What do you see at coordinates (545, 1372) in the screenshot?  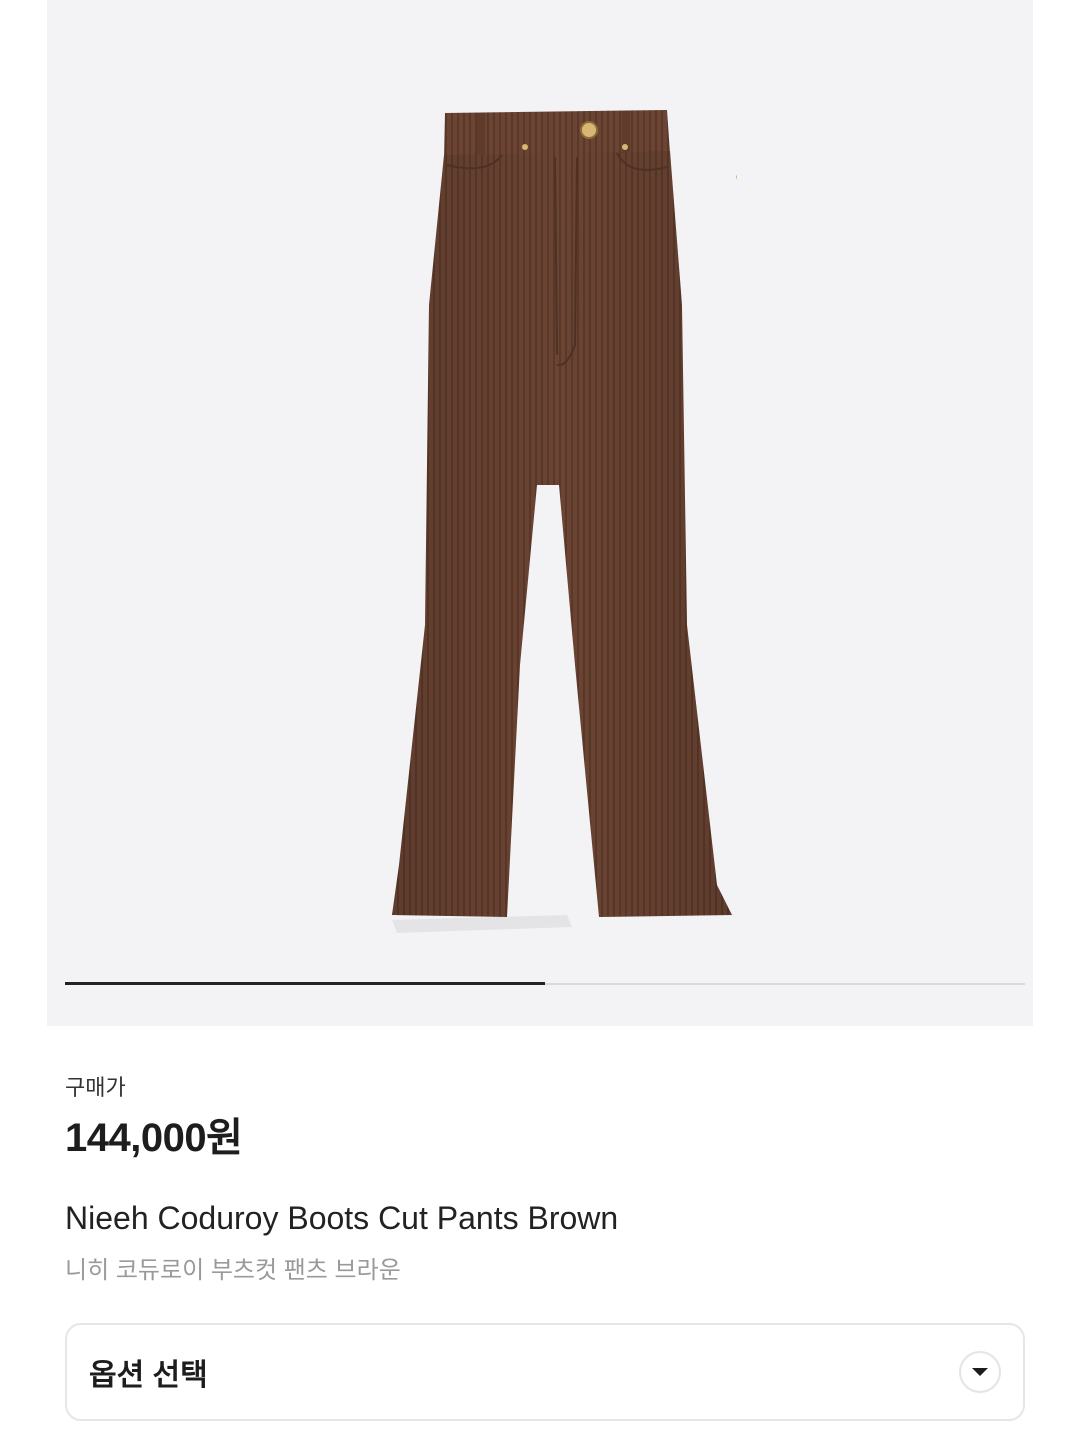 I see `option-select-dropdown: 옵션 선택` at bounding box center [545, 1372].